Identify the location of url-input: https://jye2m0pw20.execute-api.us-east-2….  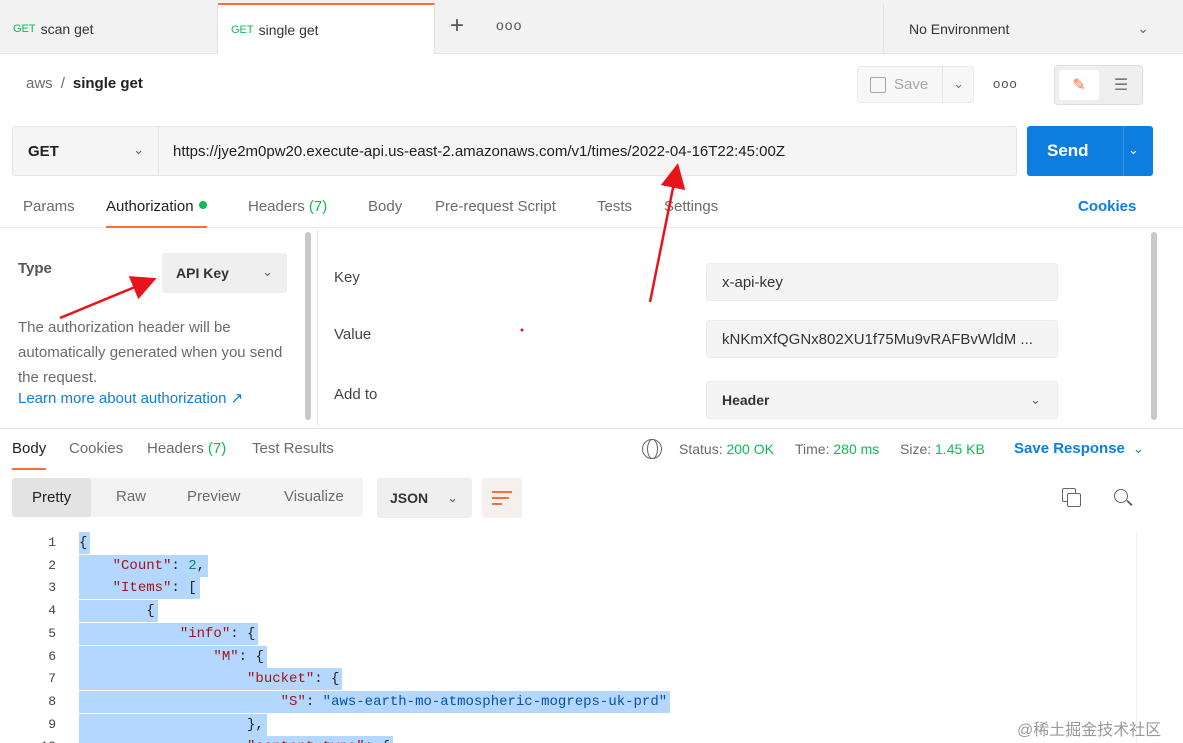
(479, 151).